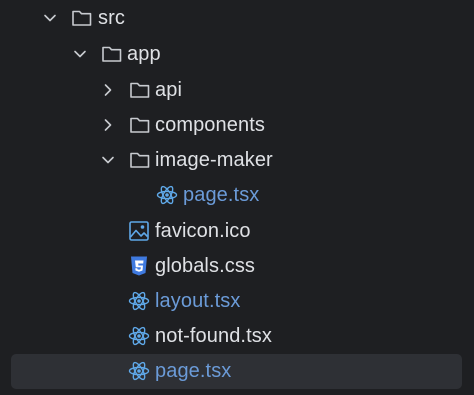 The image size is (474, 395). What do you see at coordinates (237, 18) in the screenshot?
I see `tree-row-src: src` at bounding box center [237, 18].